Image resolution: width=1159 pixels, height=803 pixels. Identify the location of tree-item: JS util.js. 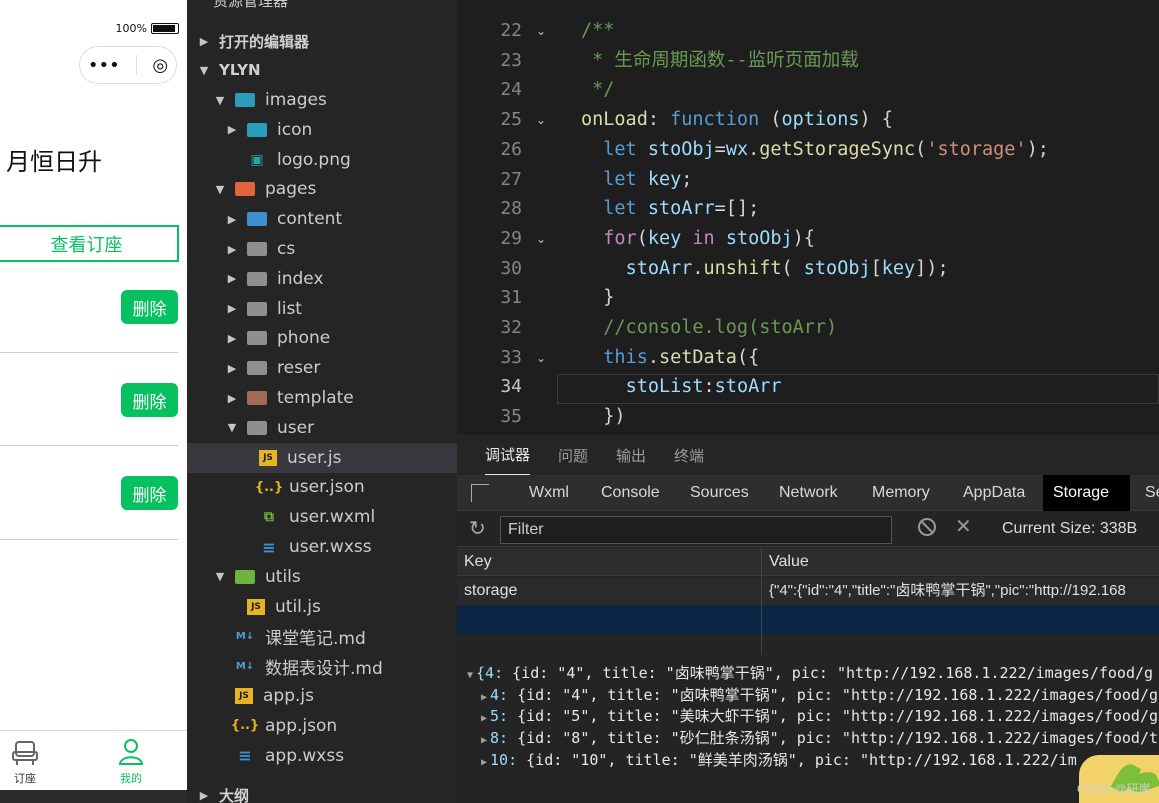
(322, 607).